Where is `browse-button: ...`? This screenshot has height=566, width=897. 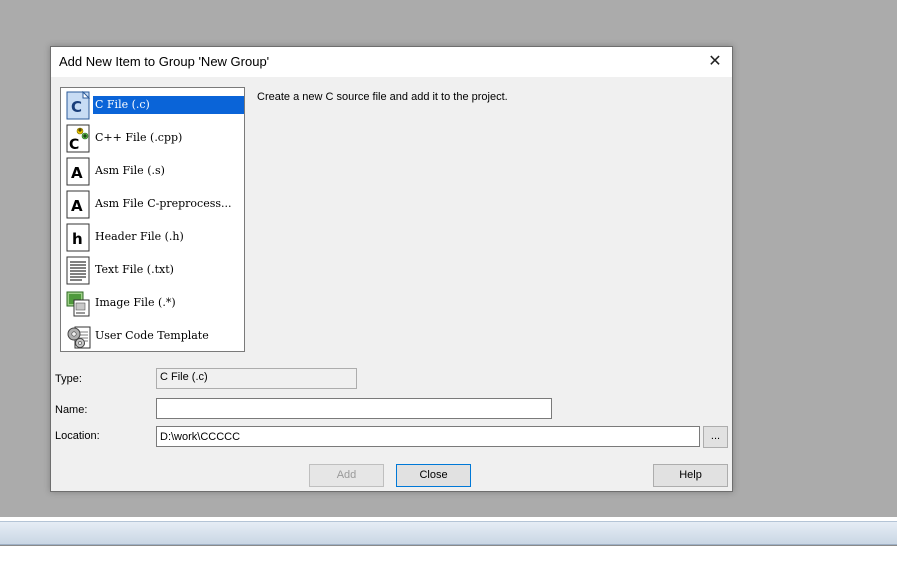
browse-button: ... is located at coordinates (715, 437).